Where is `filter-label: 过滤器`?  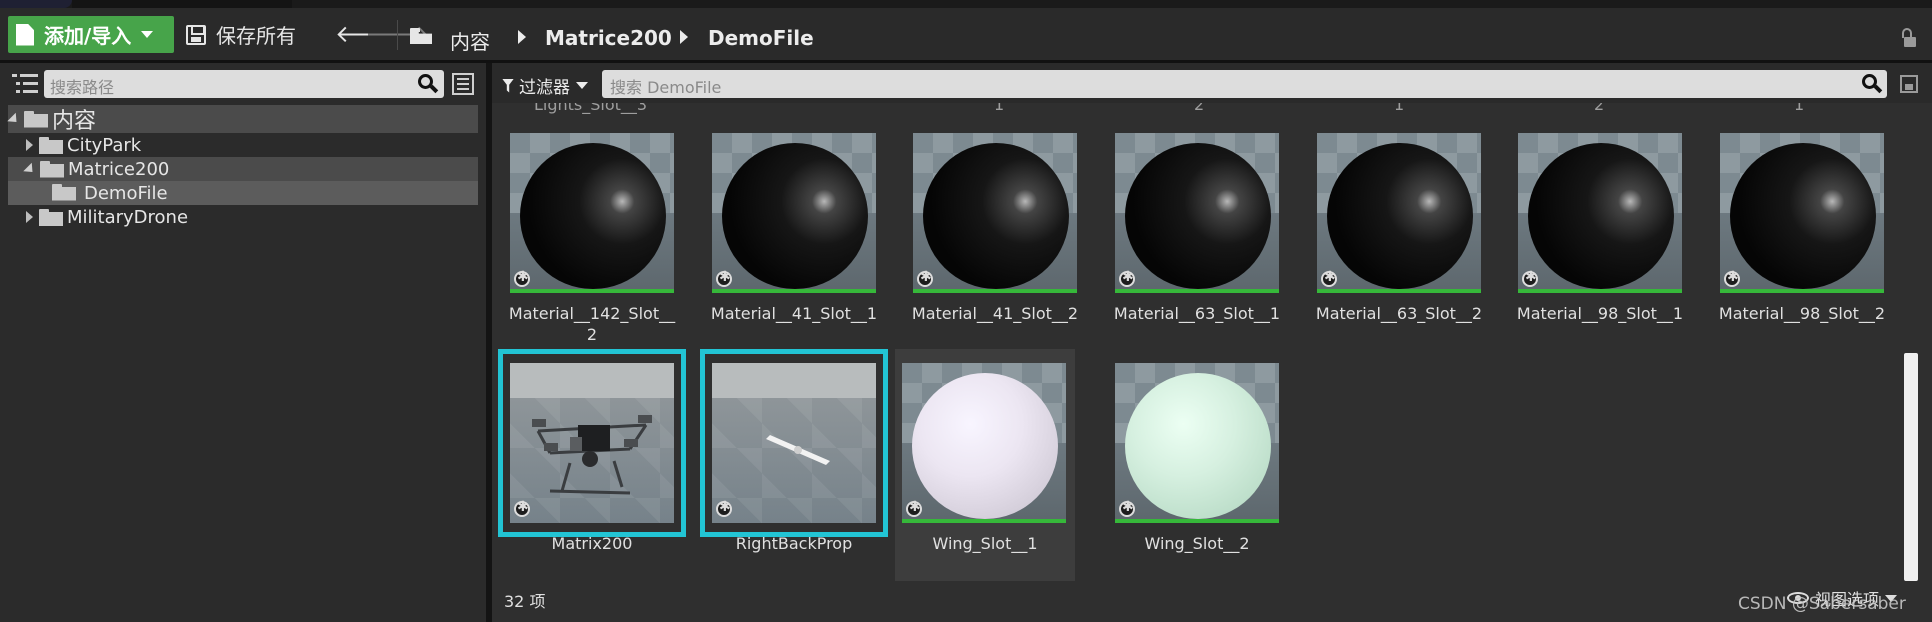
filter-label: 过滤器 is located at coordinates (544, 88).